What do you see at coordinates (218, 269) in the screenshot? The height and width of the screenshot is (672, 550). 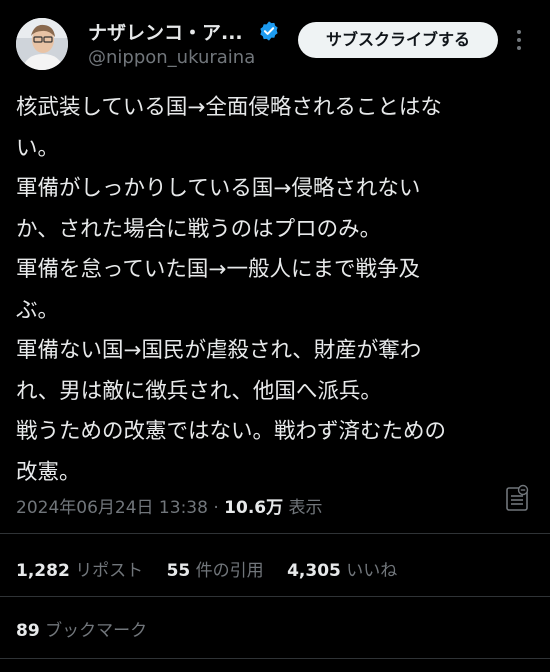 I see `tweet-line: 軍備を怠っていた国→一般人にまで戦争及` at bounding box center [218, 269].